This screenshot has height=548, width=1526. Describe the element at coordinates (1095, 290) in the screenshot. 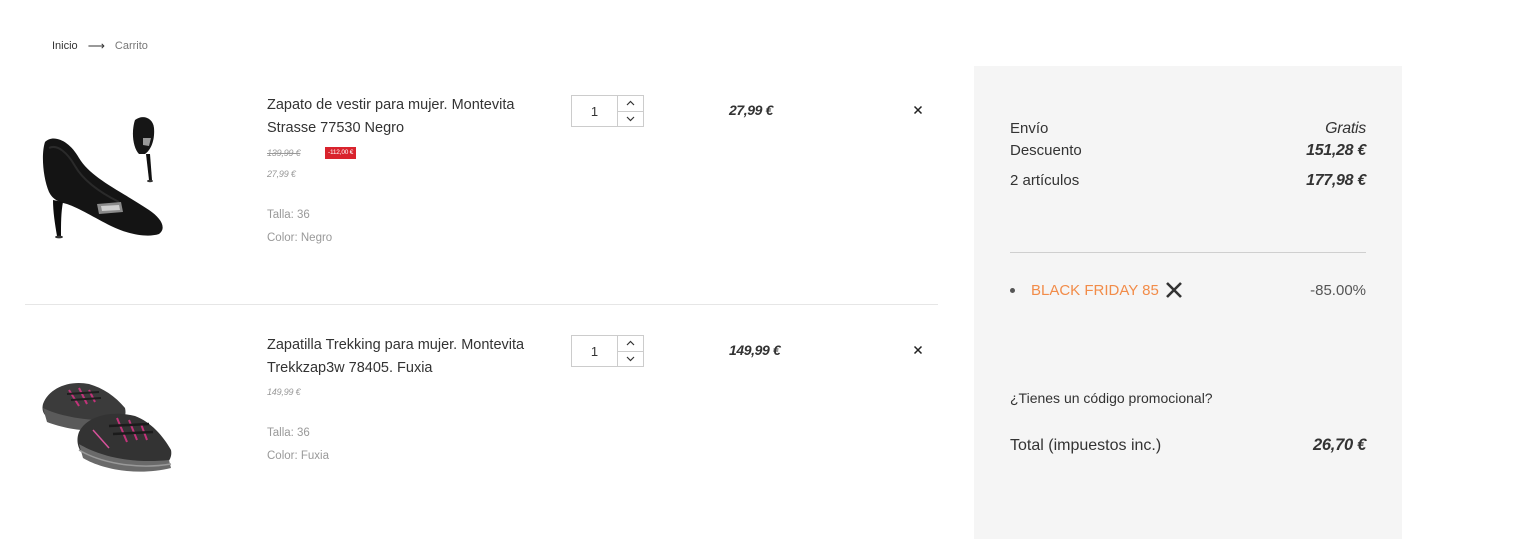

I see `voucher-name: BLACK FRIDAY 85` at that location.